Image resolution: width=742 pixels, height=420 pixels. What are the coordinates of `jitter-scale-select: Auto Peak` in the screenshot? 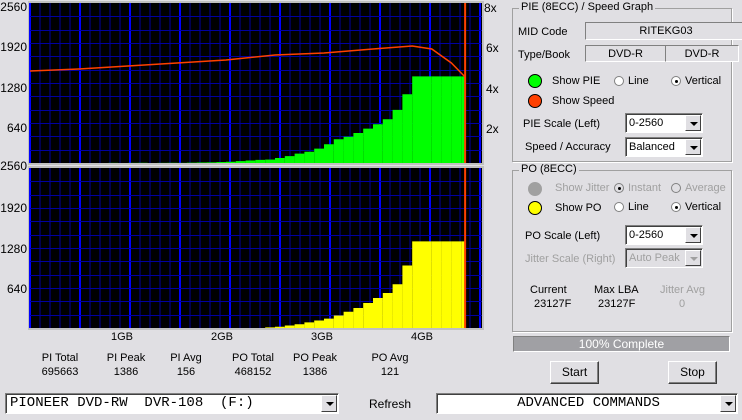 It's located at (664, 258).